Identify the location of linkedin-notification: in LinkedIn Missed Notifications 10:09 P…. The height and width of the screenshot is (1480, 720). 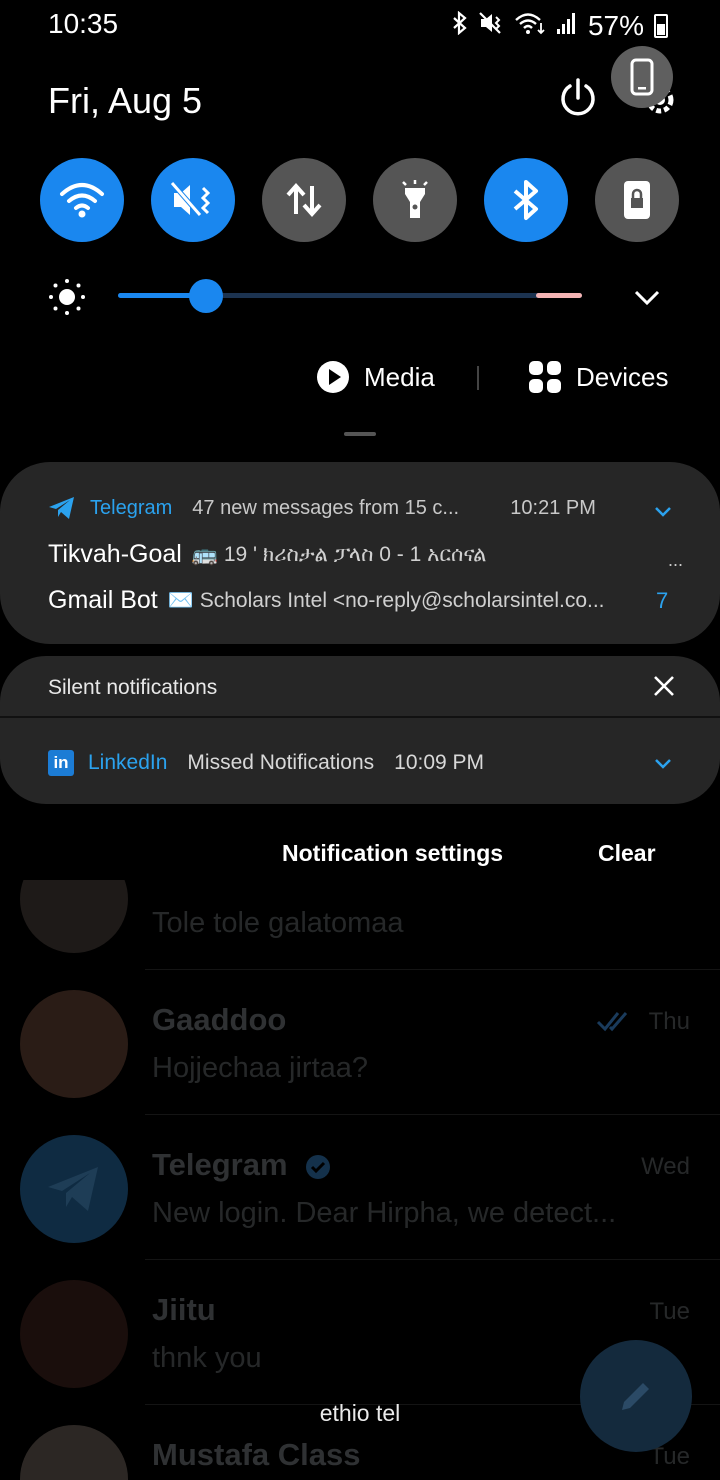
(266, 763).